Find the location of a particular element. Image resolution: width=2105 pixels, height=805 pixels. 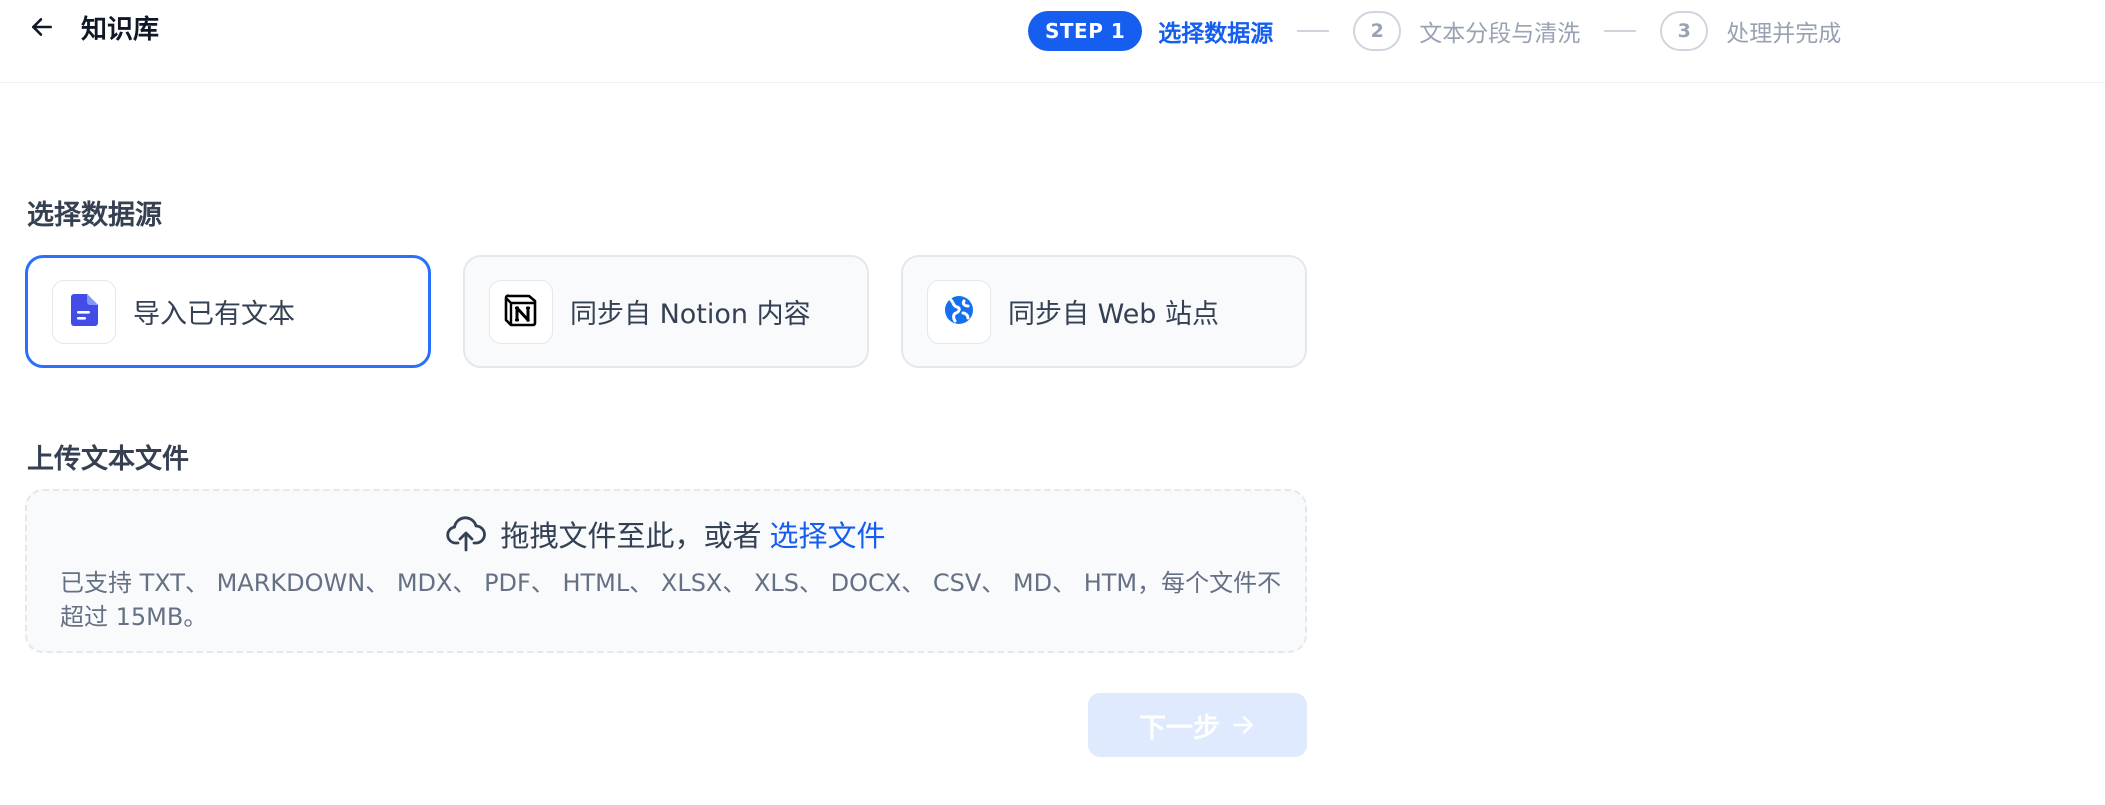

next-step-button: 下一步 is located at coordinates (1197, 725).